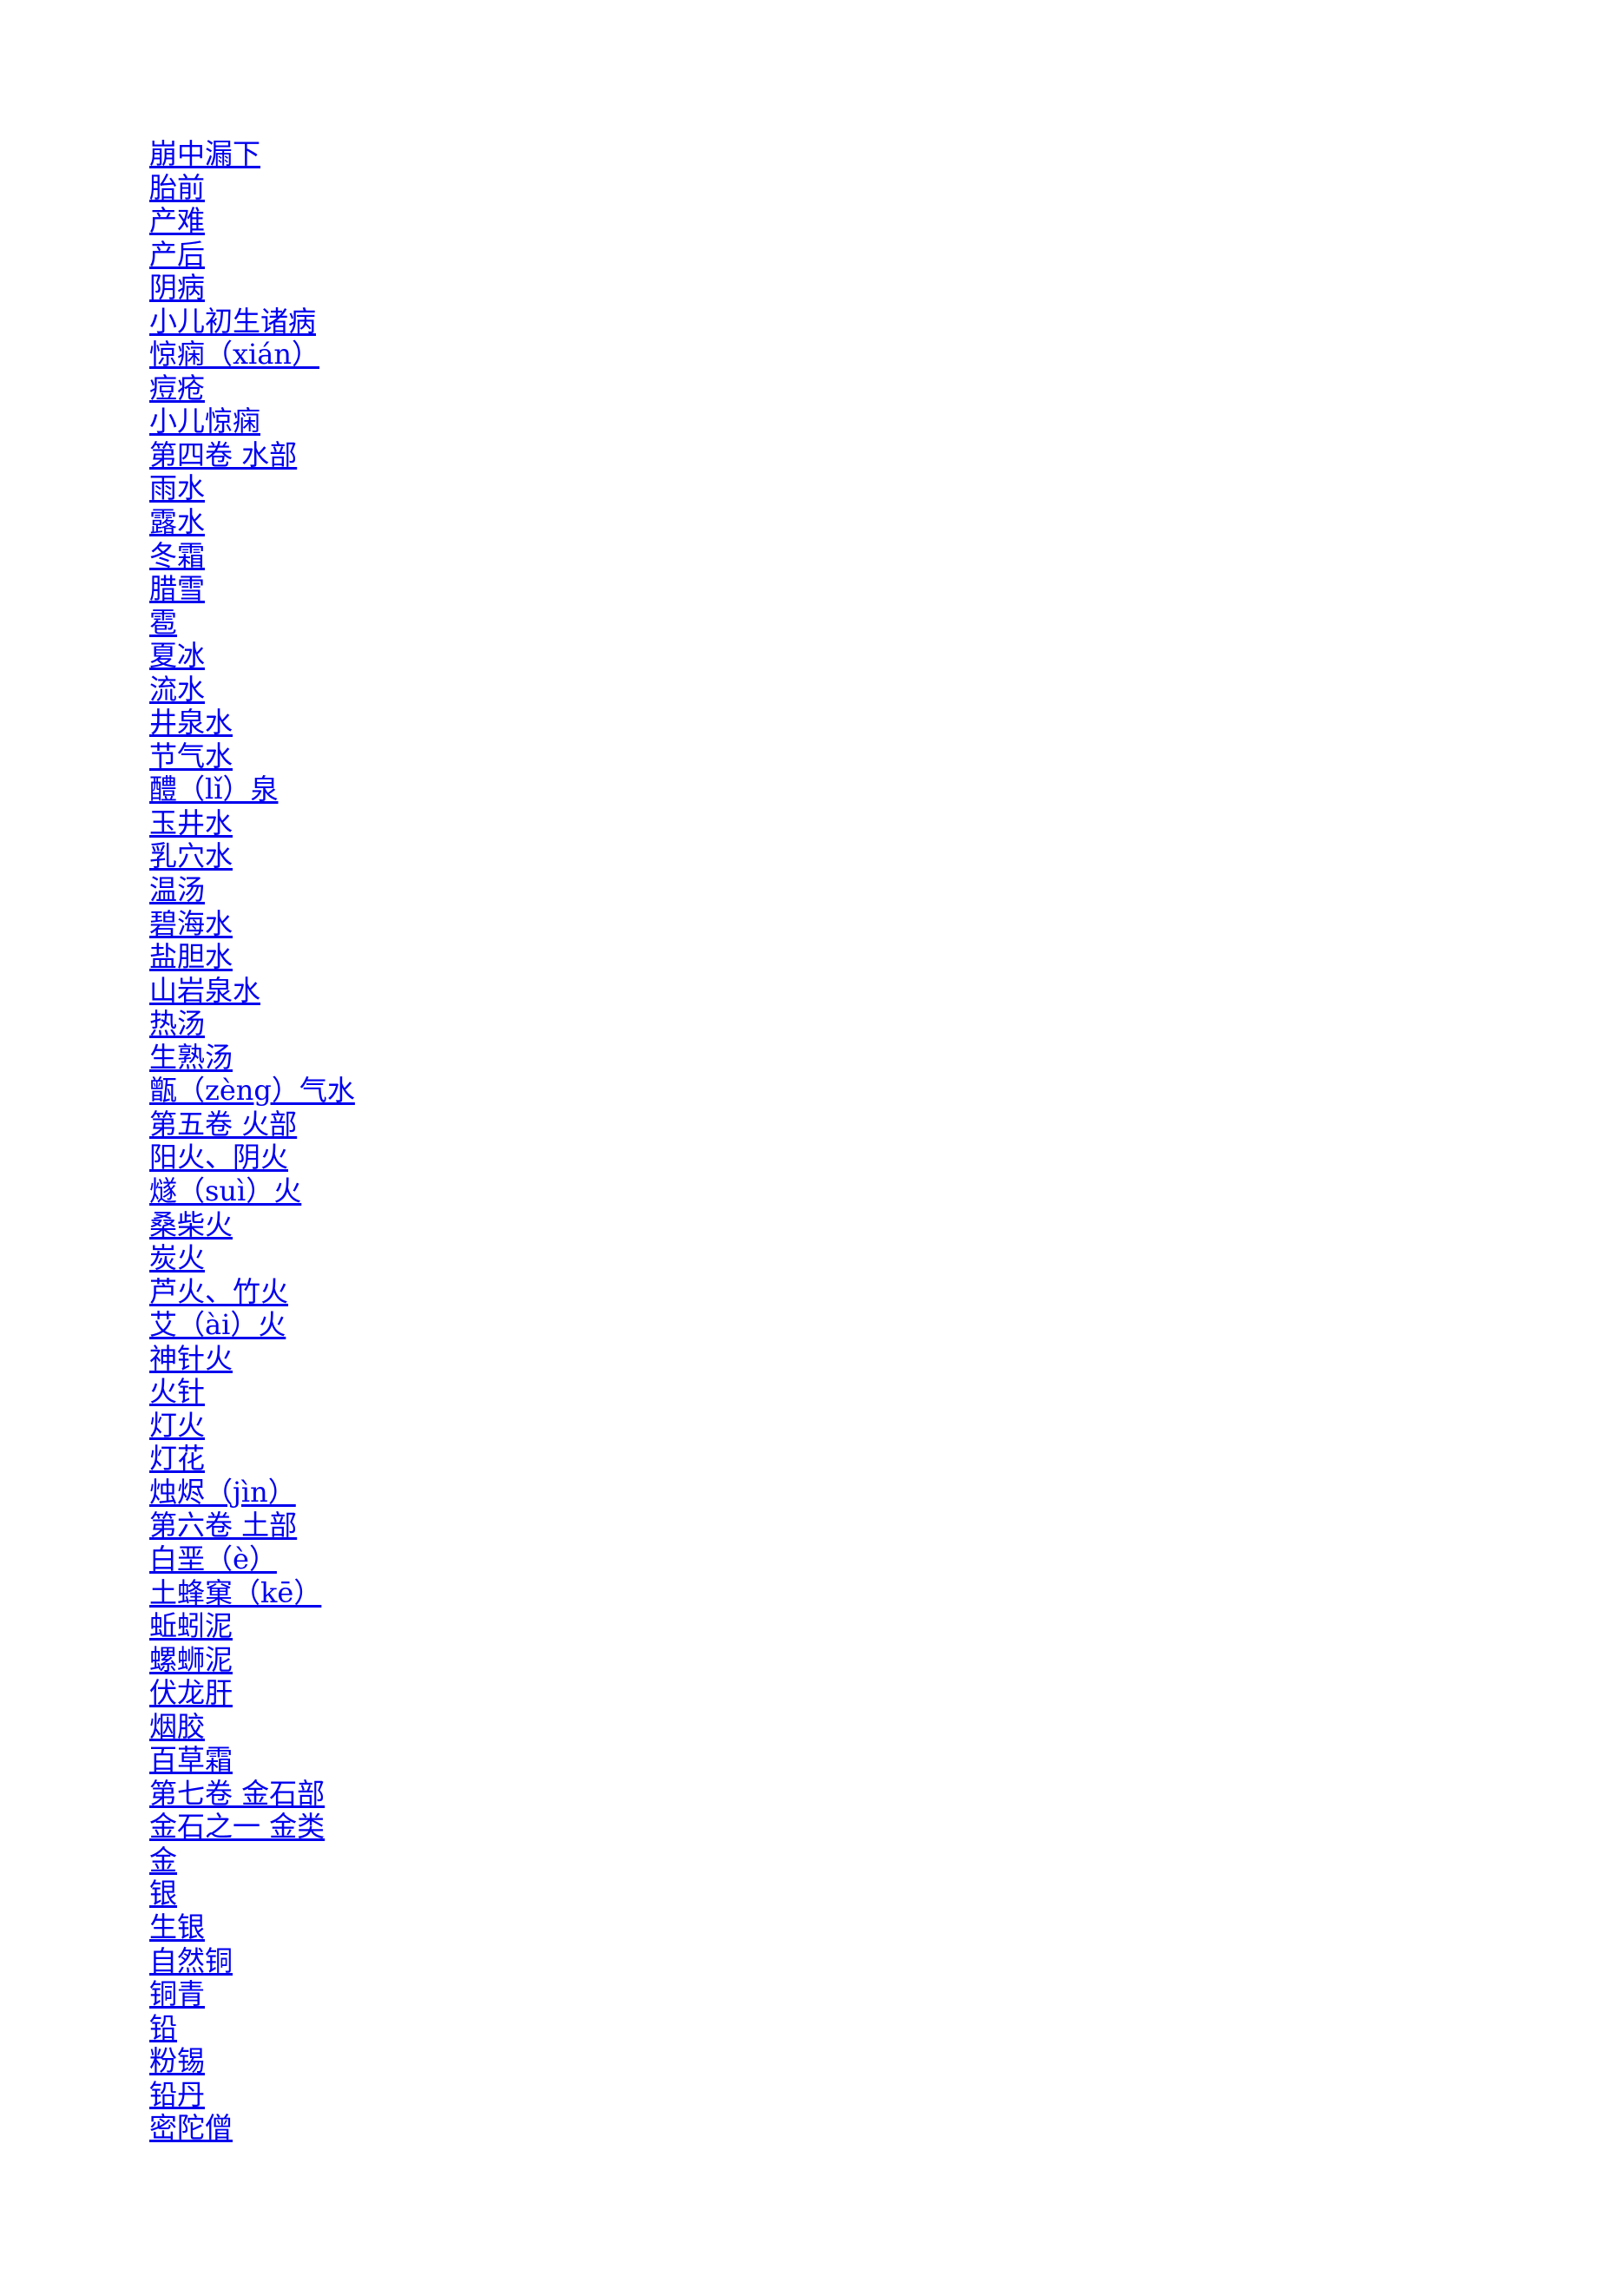 The image size is (1624, 2295). I want to click on toc-link: 雨水, so click(177, 488).